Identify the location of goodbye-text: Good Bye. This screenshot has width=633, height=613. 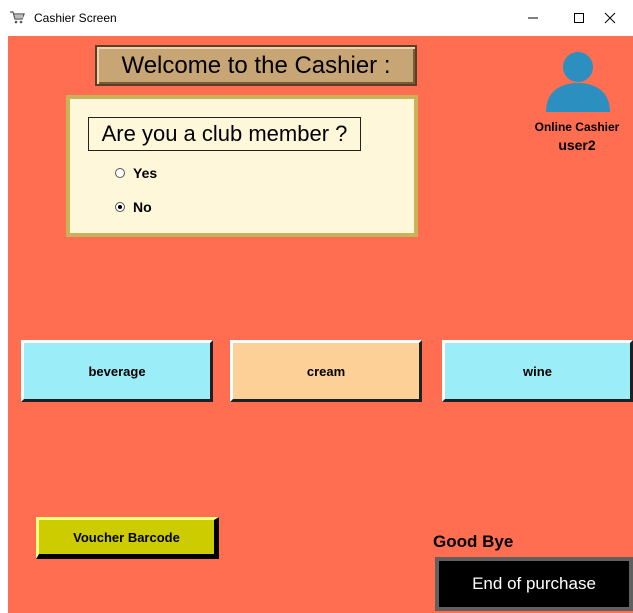
(473, 541).